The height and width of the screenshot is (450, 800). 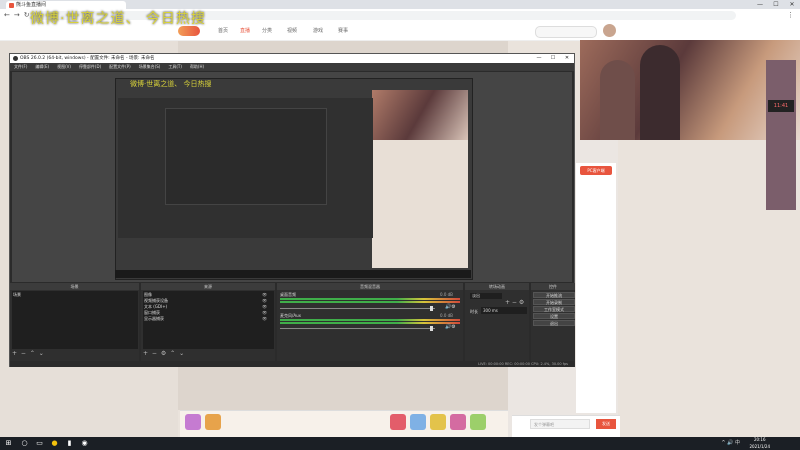 I want to click on visibility-icon: 👁 👁 👁 👁 👁, so click(x=264, y=307).